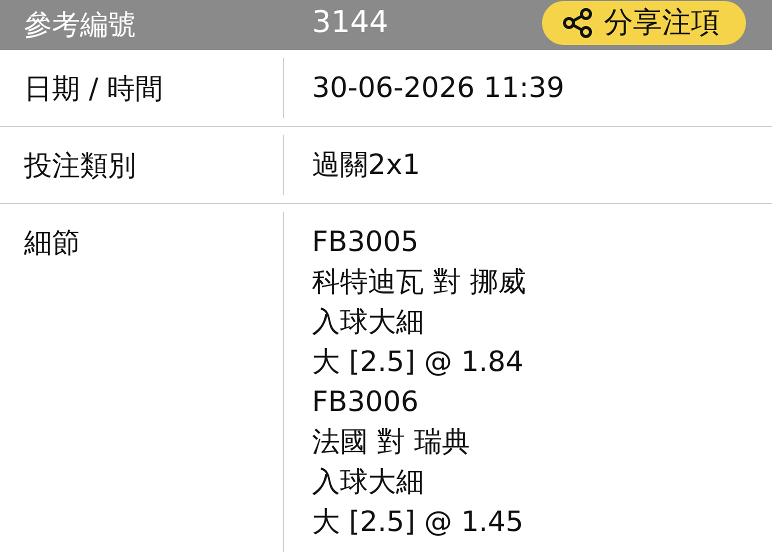 The width and height of the screenshot is (772, 559). What do you see at coordinates (419, 282) in the screenshot?
I see `field-value: 科特迪瓦 對 挪威` at bounding box center [419, 282].